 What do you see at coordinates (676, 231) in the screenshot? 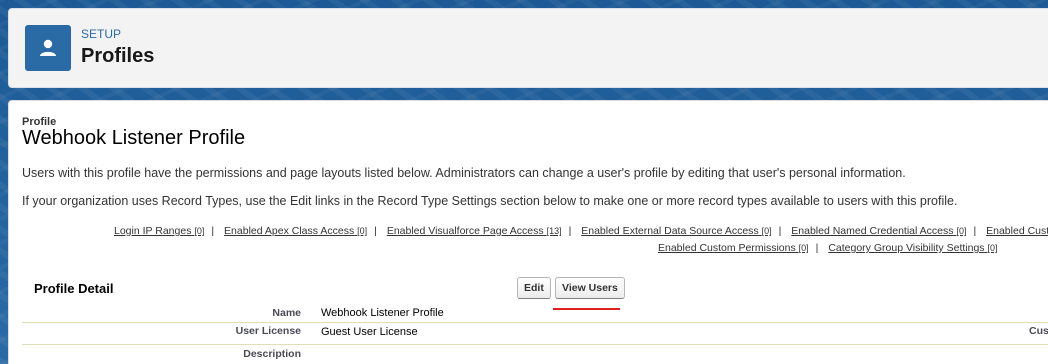
I see `link-external-data-source-access: Enabled External Data Source Access [0]` at bounding box center [676, 231].